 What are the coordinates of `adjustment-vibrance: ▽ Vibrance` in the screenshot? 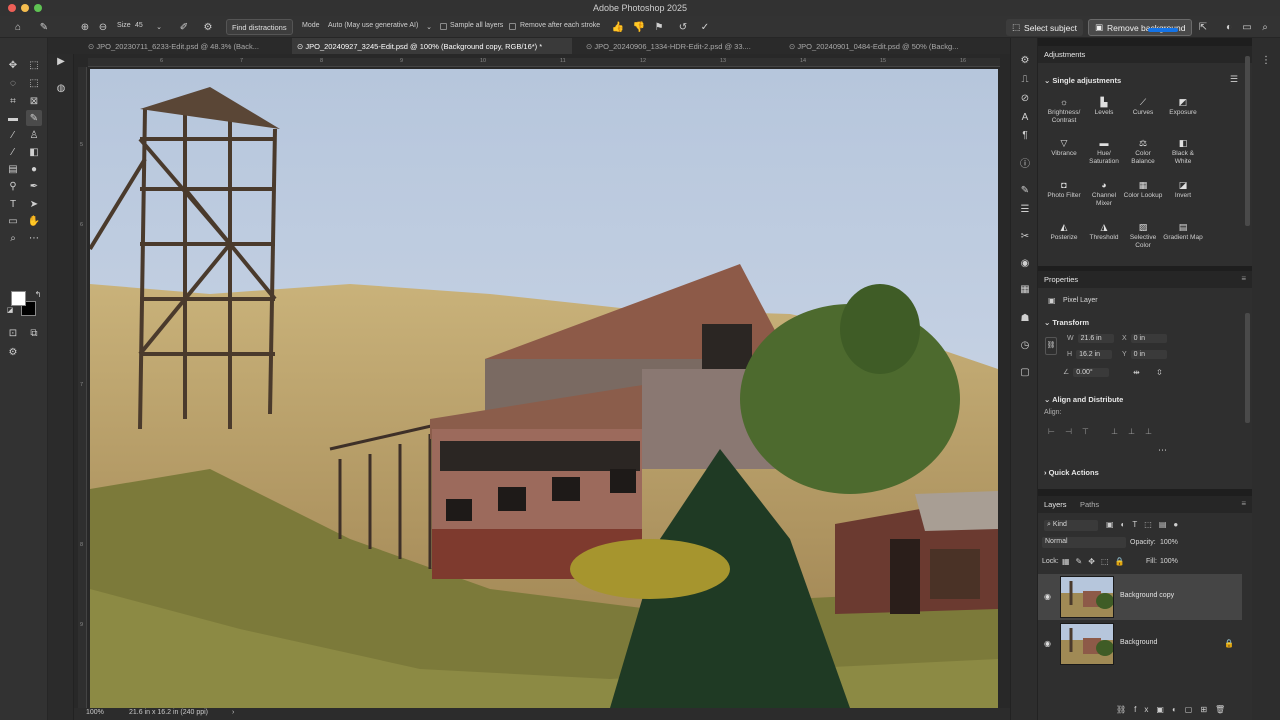 It's located at (1064, 148).